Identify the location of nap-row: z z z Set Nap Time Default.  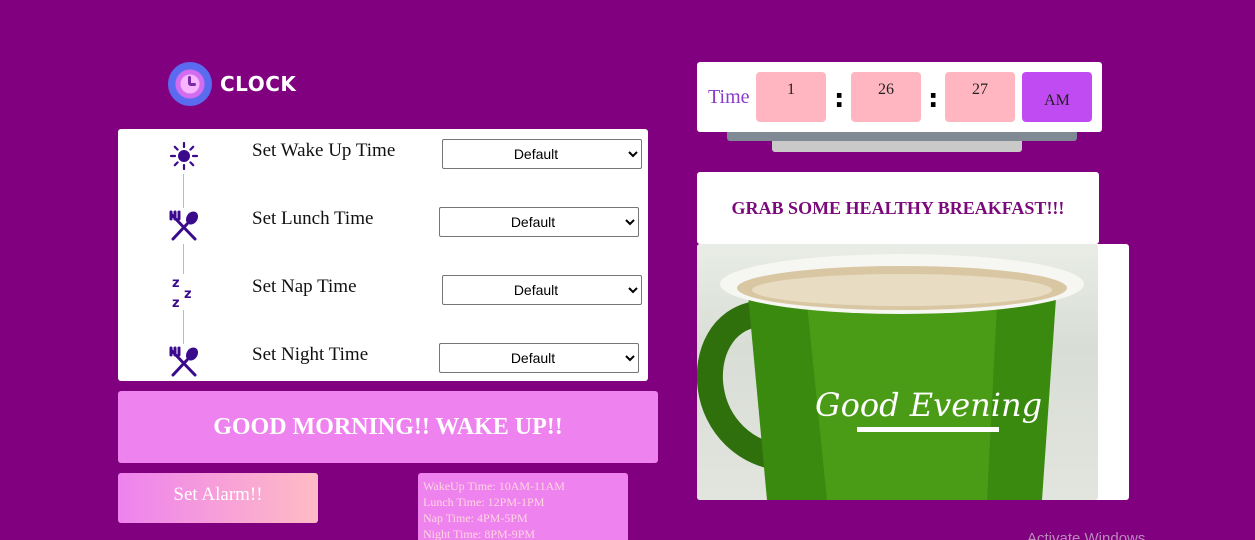
(383, 294).